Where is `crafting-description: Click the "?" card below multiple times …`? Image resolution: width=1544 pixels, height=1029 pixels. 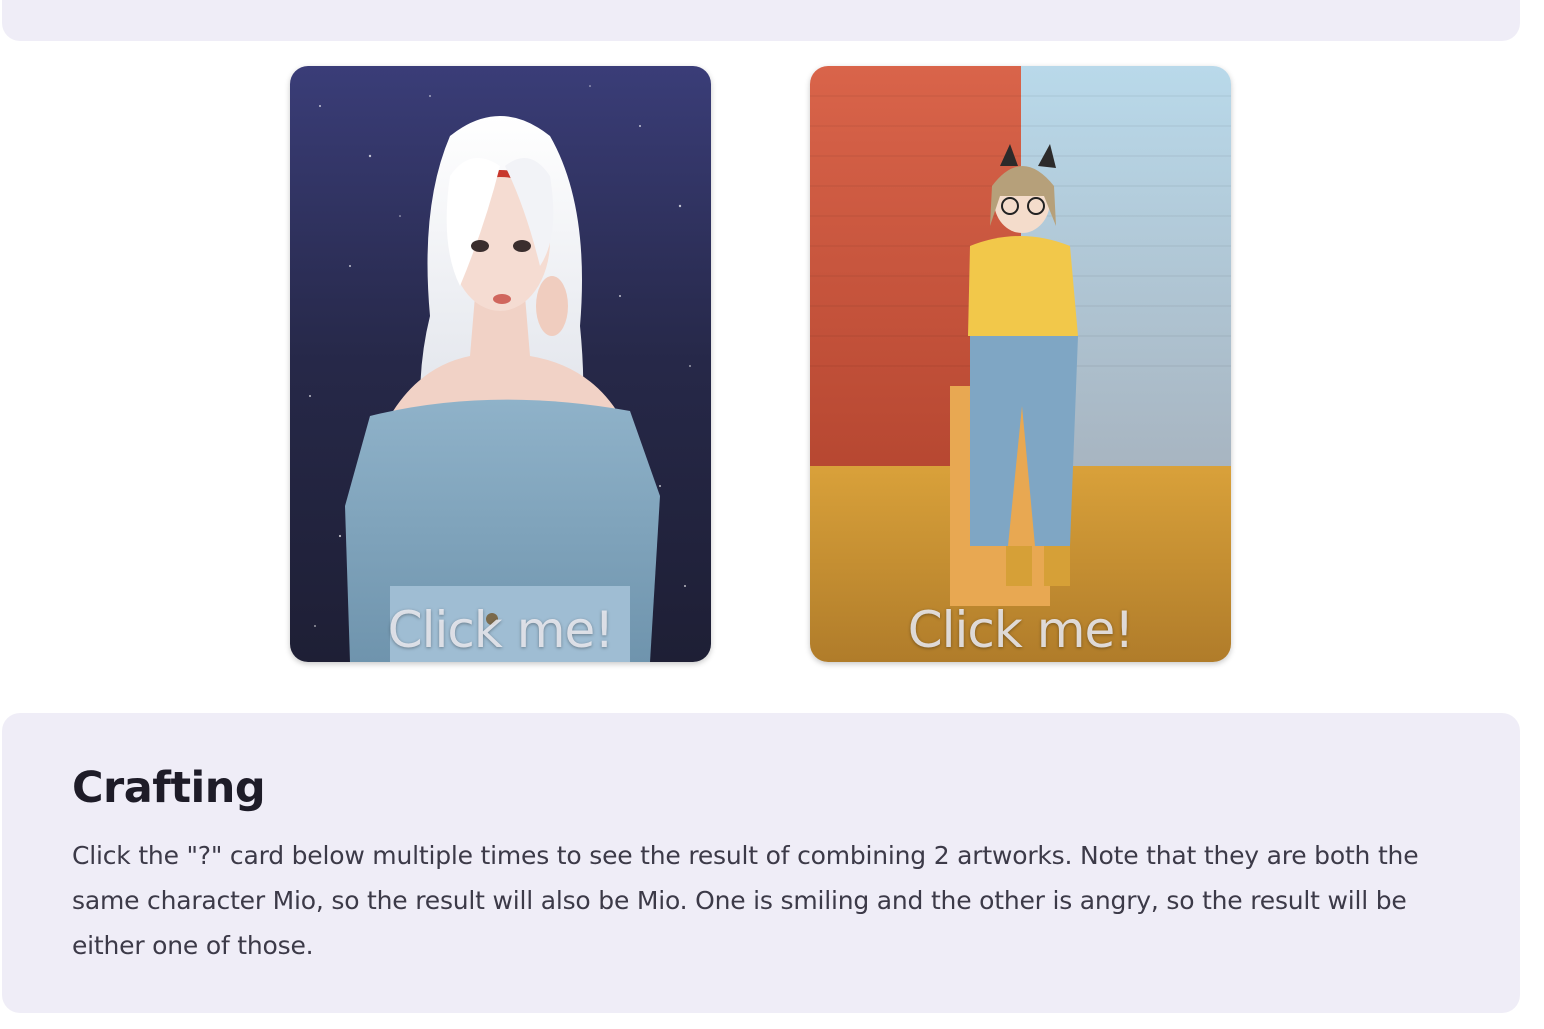
crafting-description: Click the "?" card below multiple times … is located at coordinates (745, 900).